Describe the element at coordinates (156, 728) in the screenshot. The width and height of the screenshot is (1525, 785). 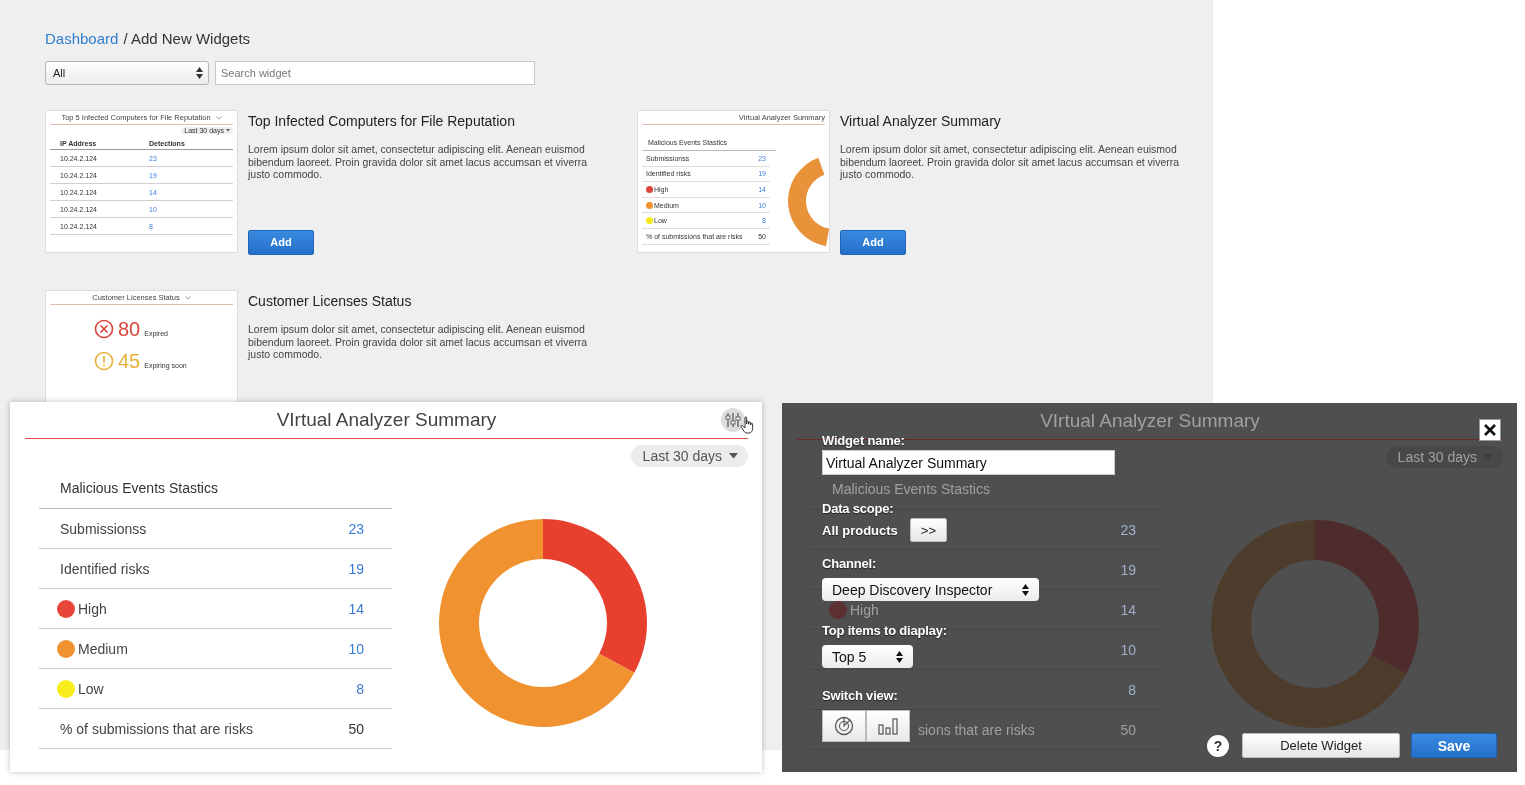
I see `row-label: % of submissions that are risks` at that location.